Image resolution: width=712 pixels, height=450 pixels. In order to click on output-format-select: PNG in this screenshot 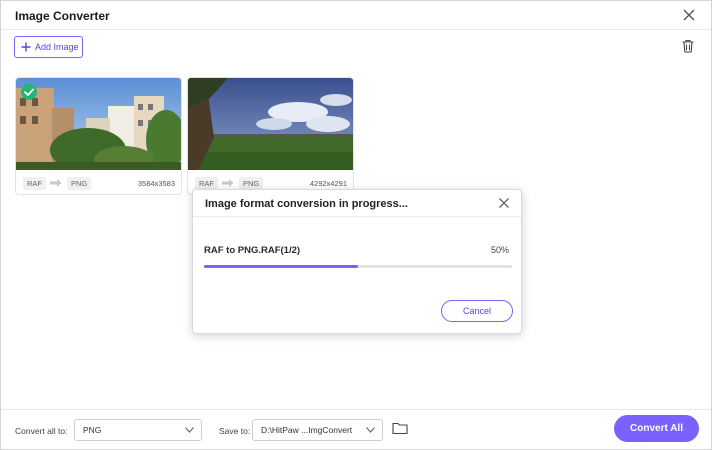, I will do `click(138, 430)`.